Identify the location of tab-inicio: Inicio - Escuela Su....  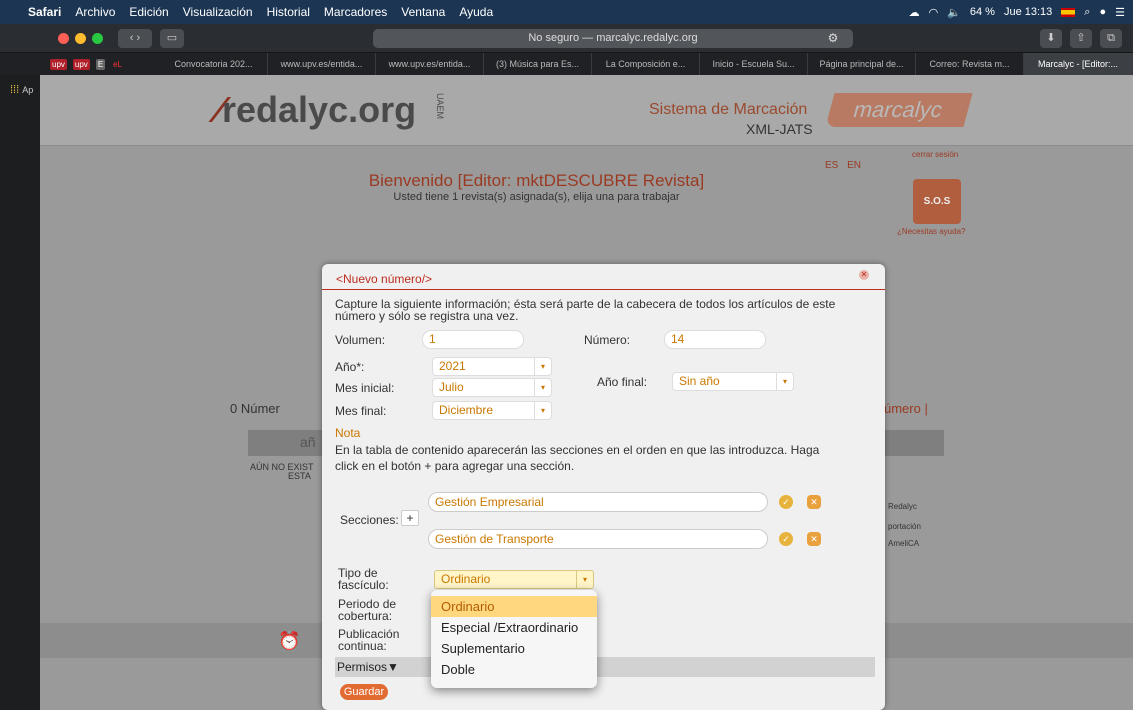
(754, 64).